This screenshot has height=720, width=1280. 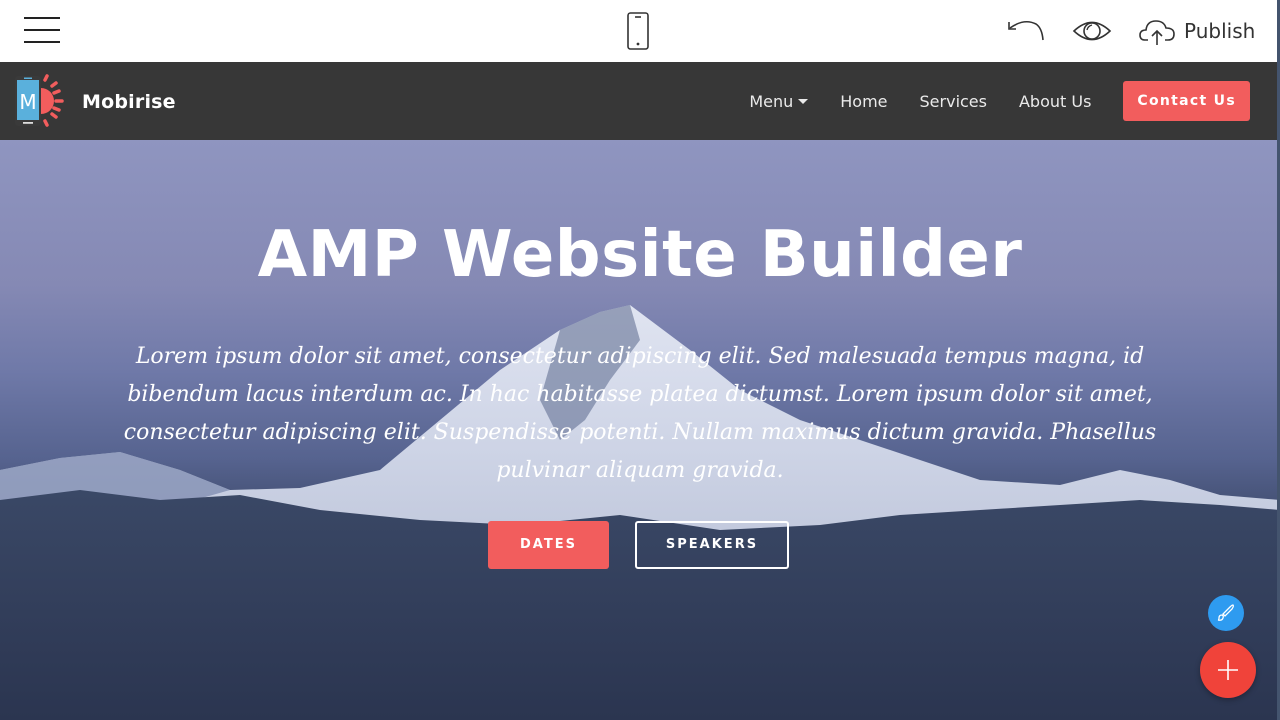 I want to click on svg-text: M, so click(x=27, y=102).